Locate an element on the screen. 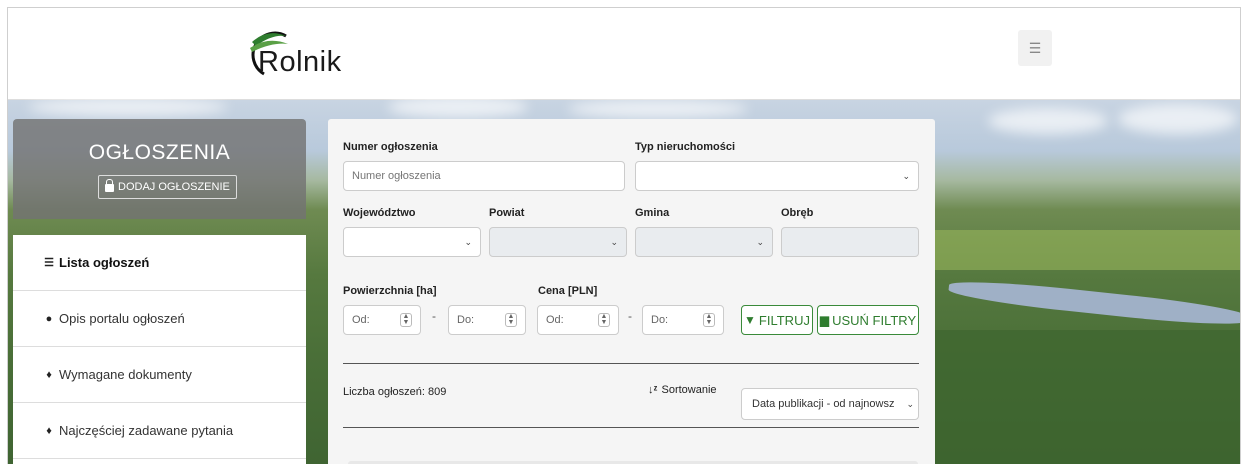 The width and height of the screenshot is (1244, 464). hamburger-menu-button: ☰ is located at coordinates (1035, 48).